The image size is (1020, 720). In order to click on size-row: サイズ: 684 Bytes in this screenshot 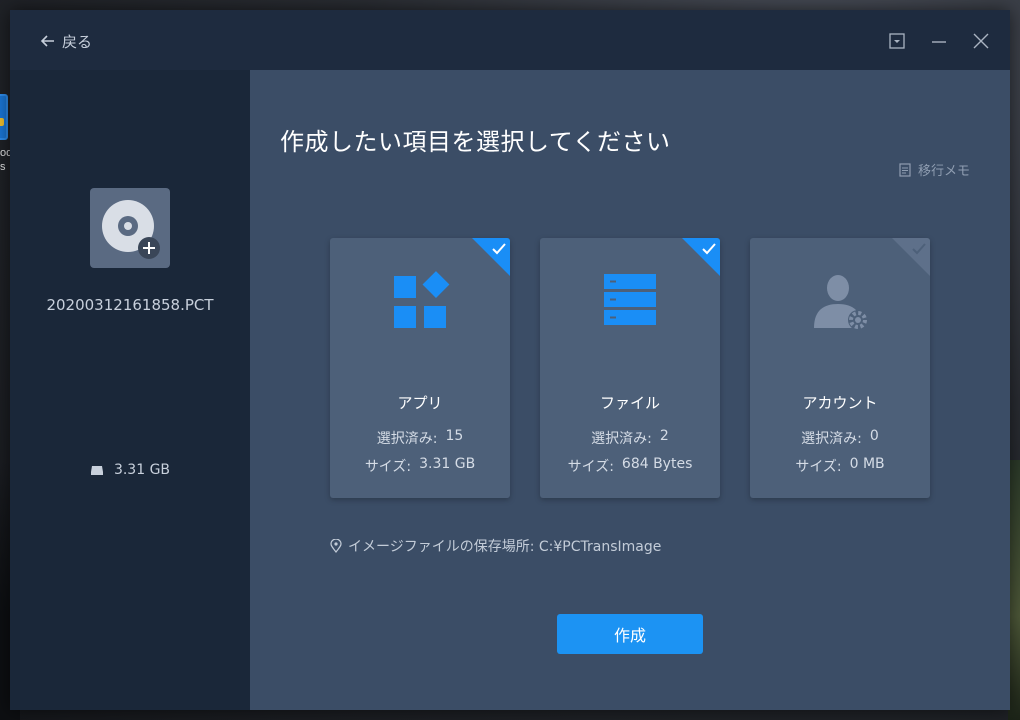, I will do `click(630, 466)`.